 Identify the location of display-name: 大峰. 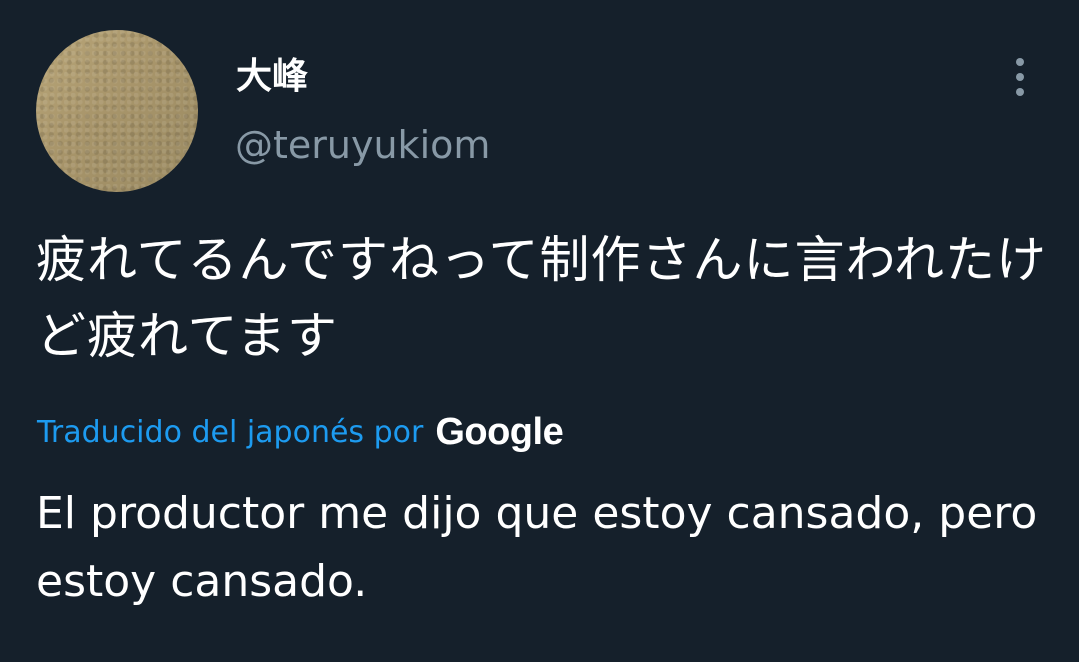
(272, 77).